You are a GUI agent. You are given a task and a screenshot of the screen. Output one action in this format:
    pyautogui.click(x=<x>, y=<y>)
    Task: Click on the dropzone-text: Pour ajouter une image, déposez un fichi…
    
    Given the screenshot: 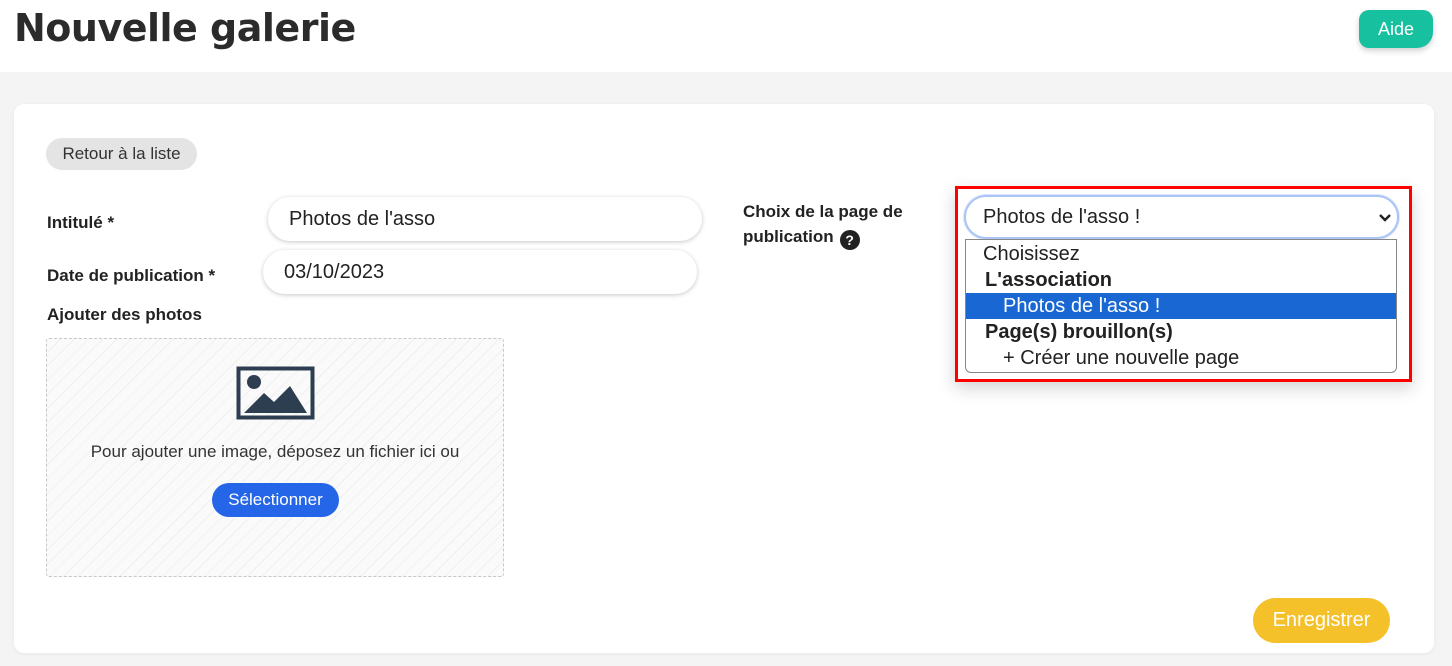 What is the action you would take?
    pyautogui.click(x=275, y=451)
    